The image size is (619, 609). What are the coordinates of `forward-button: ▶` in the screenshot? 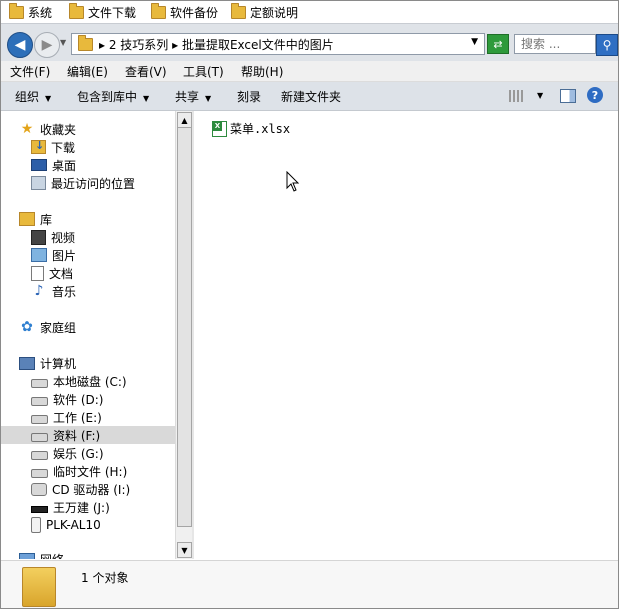 It's located at (47, 45).